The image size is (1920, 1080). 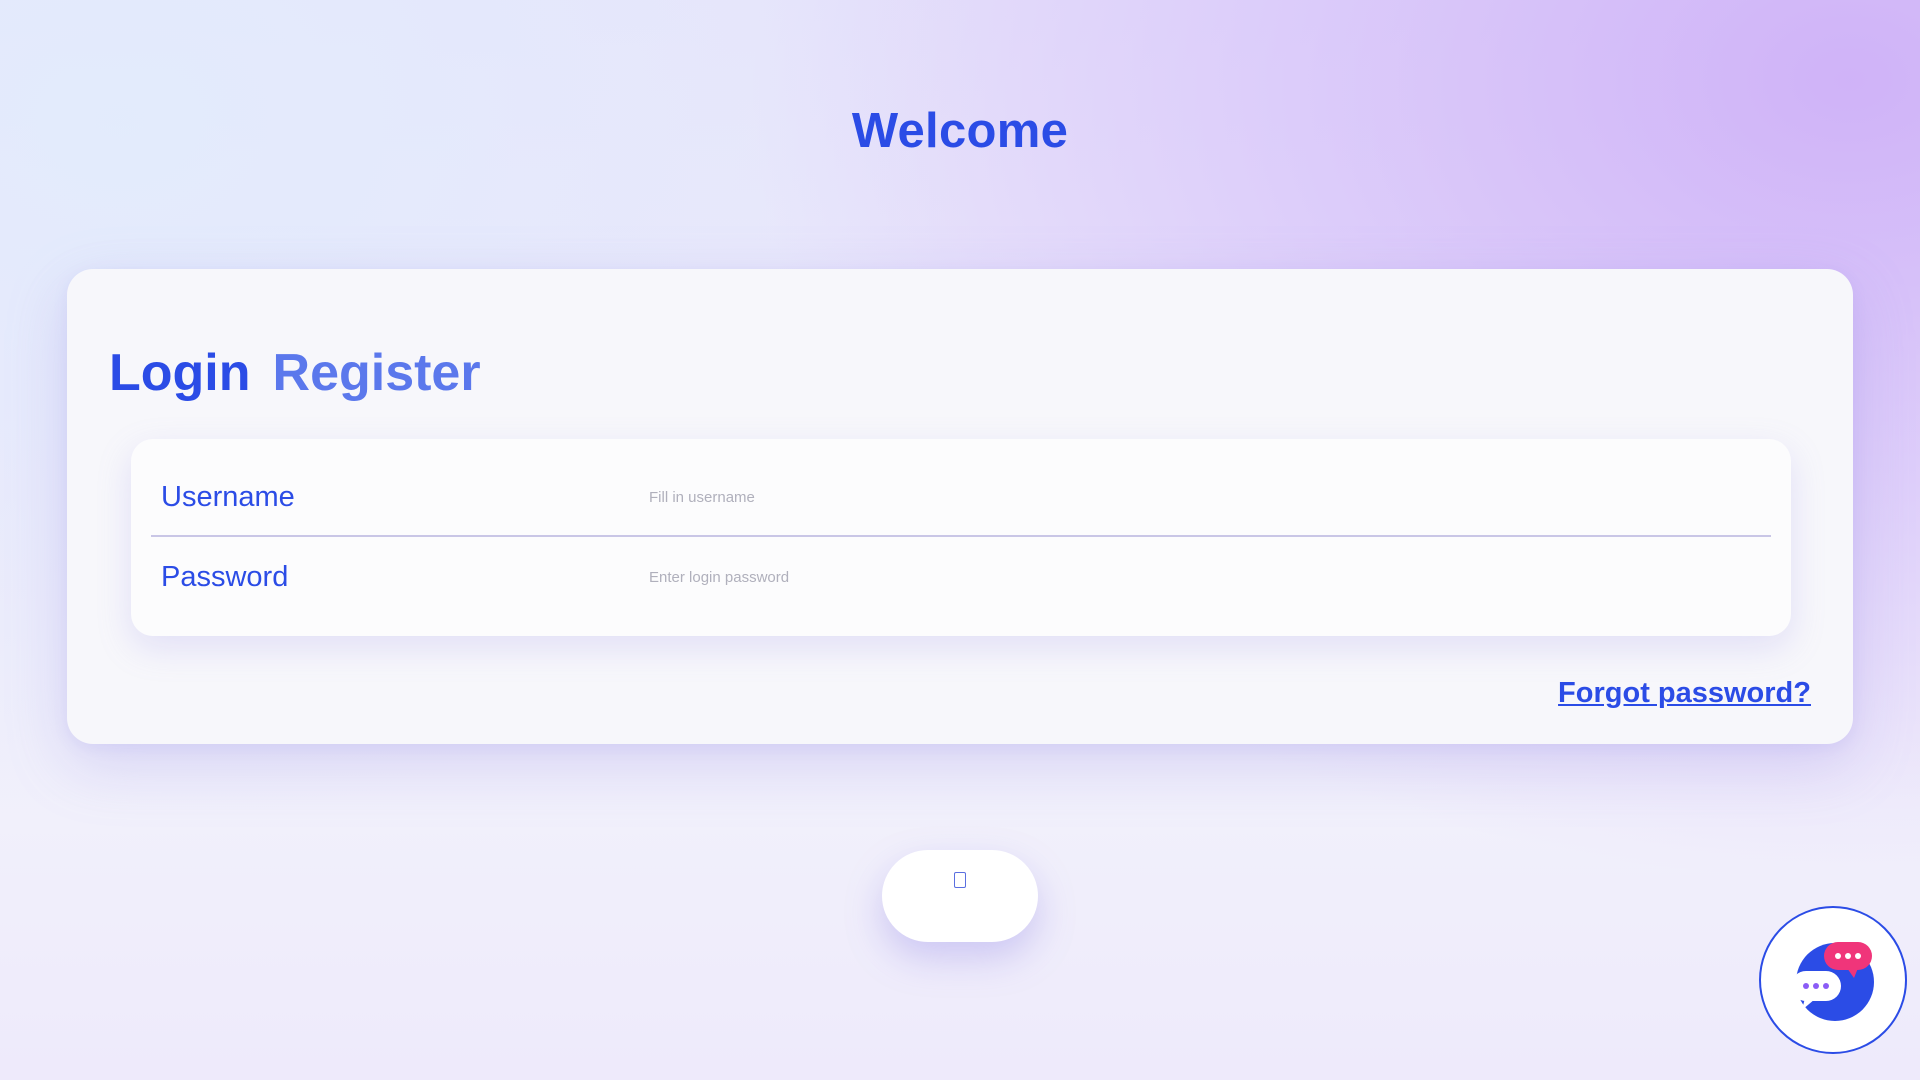 I want to click on chat-widget-button, so click(x=1833, y=980).